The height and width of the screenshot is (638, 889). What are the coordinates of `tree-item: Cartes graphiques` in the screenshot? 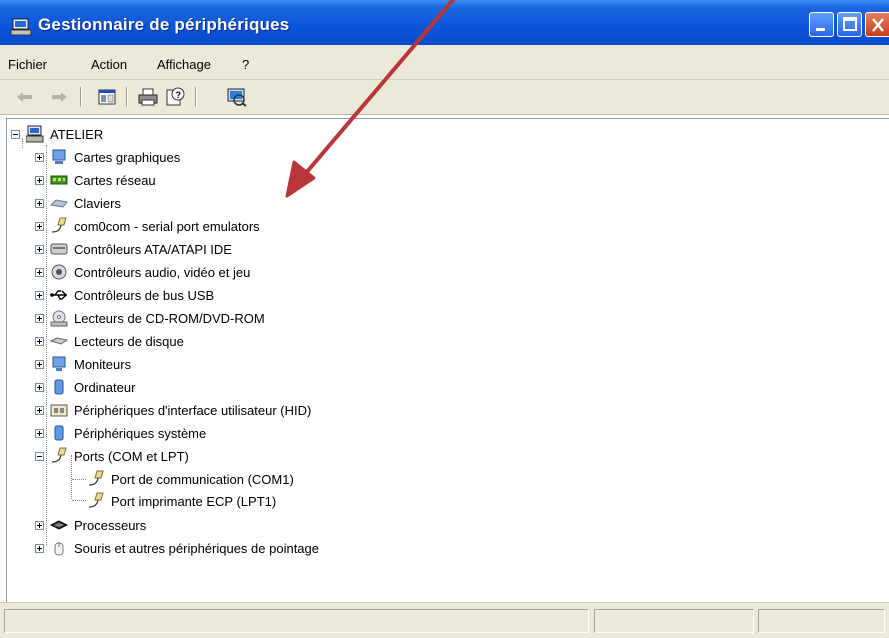 It's located at (107, 157).